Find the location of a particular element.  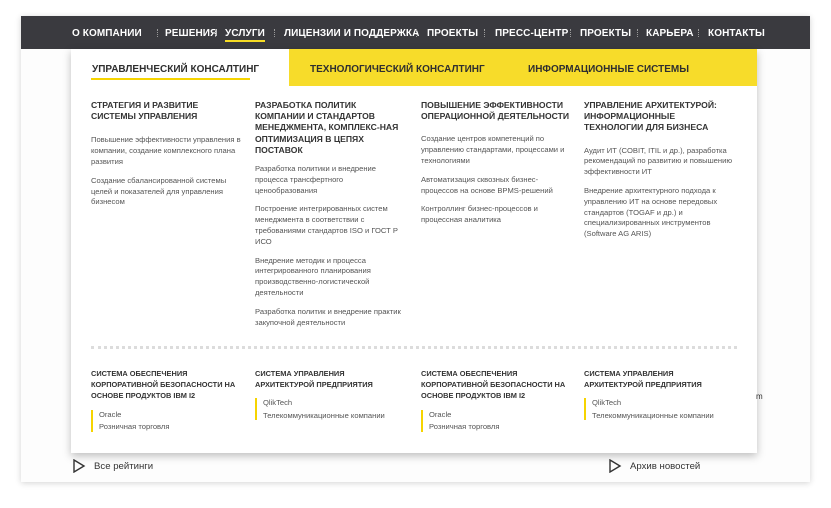

nav-item-projects: ПРОЕКТЫ is located at coordinates (452, 32).